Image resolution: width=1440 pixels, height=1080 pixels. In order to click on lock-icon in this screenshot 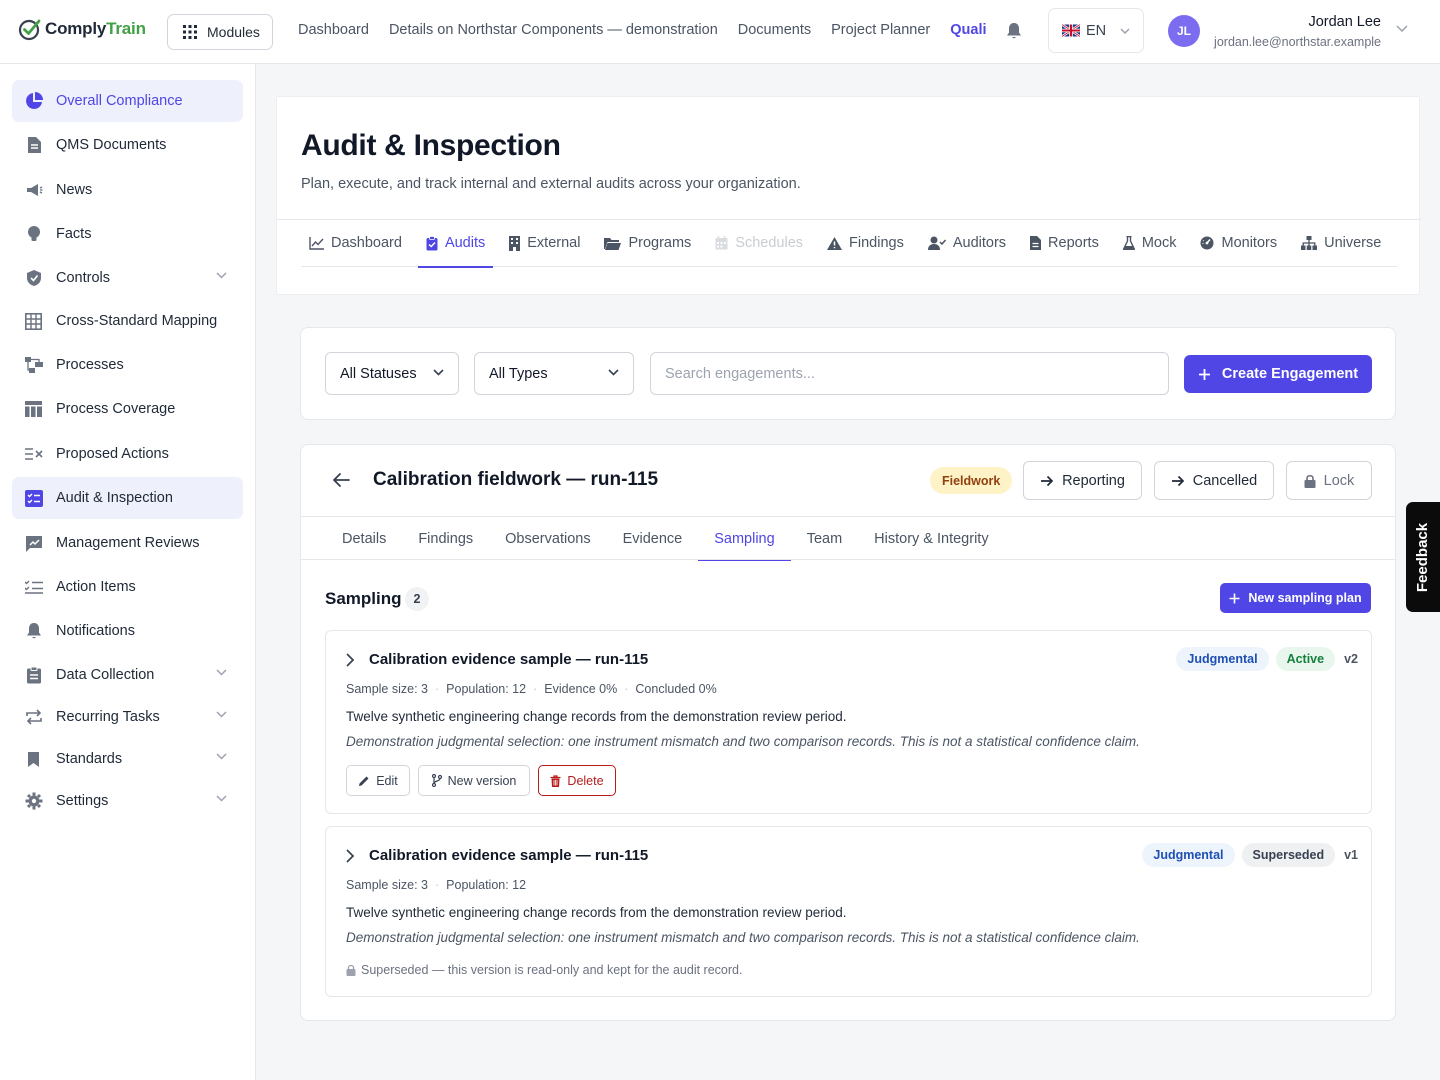, I will do `click(1310, 481)`.